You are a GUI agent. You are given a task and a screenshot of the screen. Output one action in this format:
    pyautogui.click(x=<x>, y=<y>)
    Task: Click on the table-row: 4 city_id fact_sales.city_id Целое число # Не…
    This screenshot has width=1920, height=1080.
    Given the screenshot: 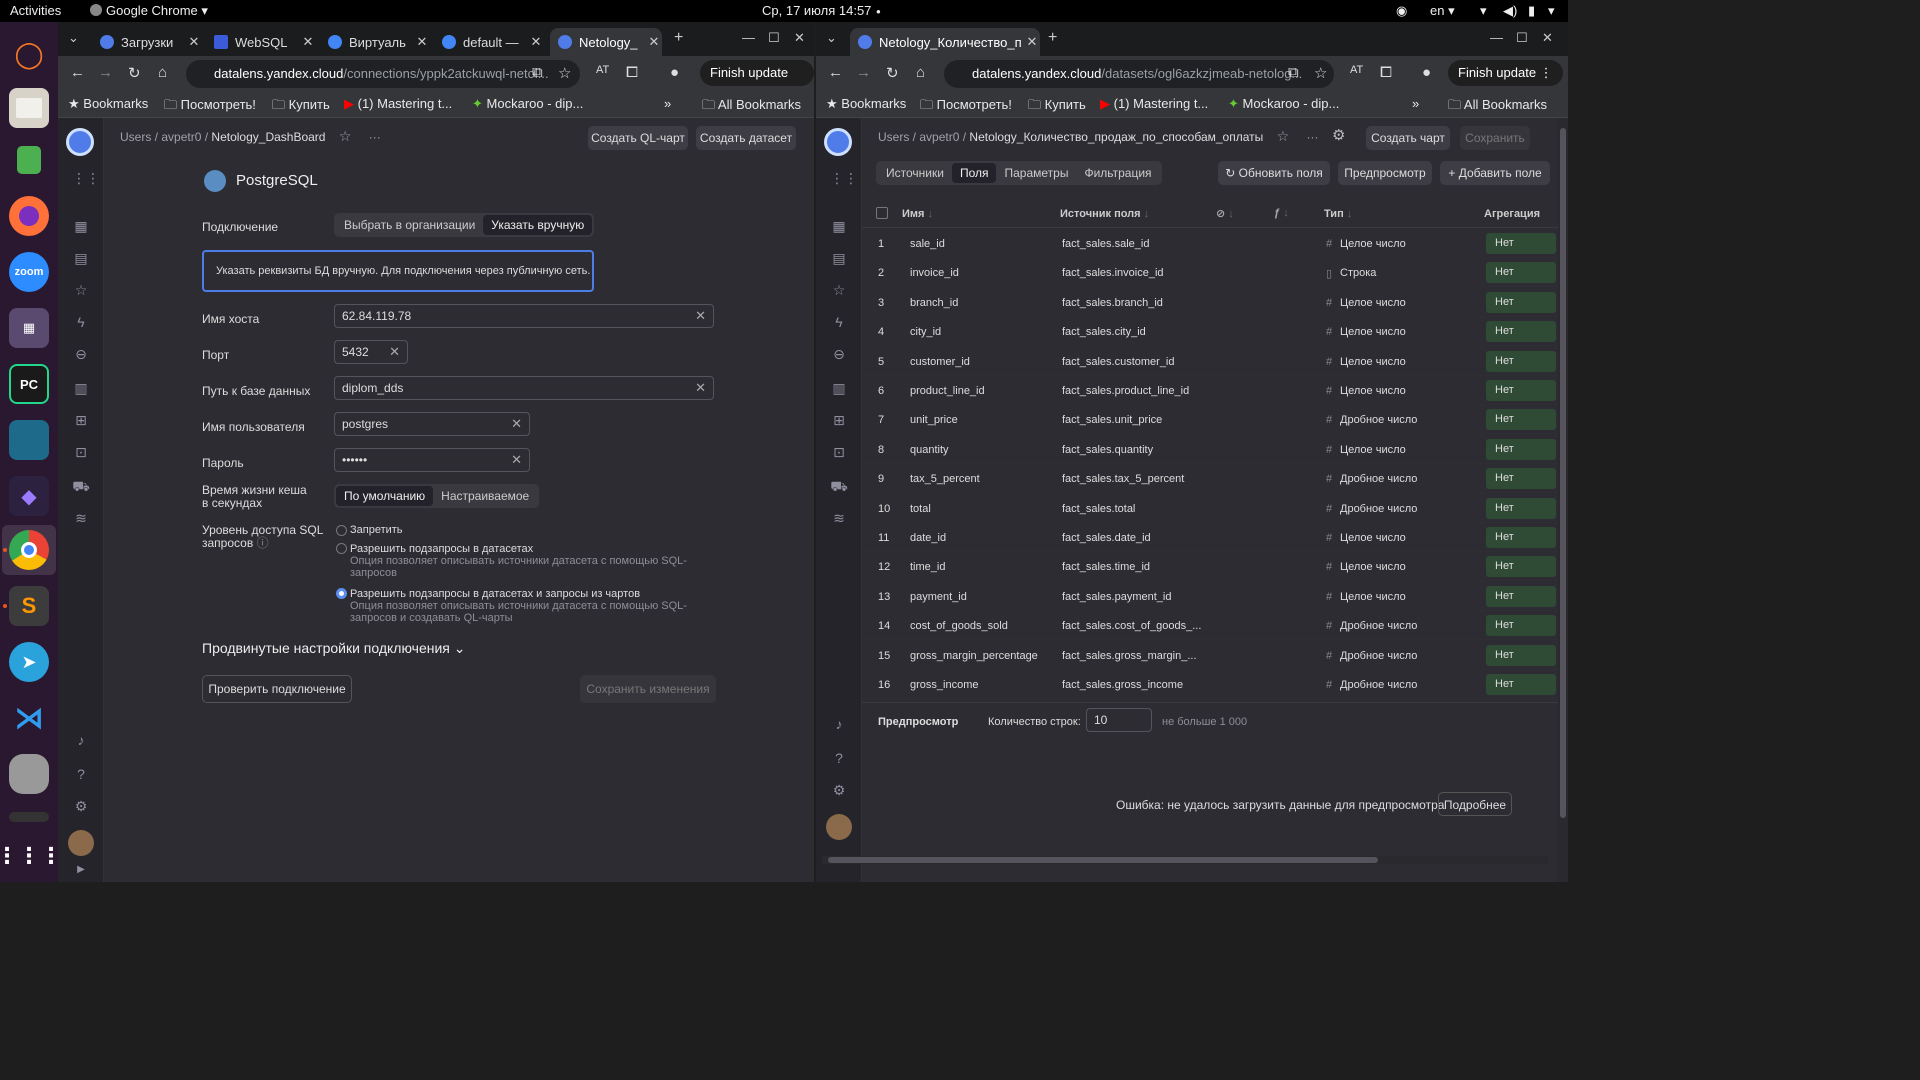 What is the action you would take?
    pyautogui.click(x=1210, y=332)
    